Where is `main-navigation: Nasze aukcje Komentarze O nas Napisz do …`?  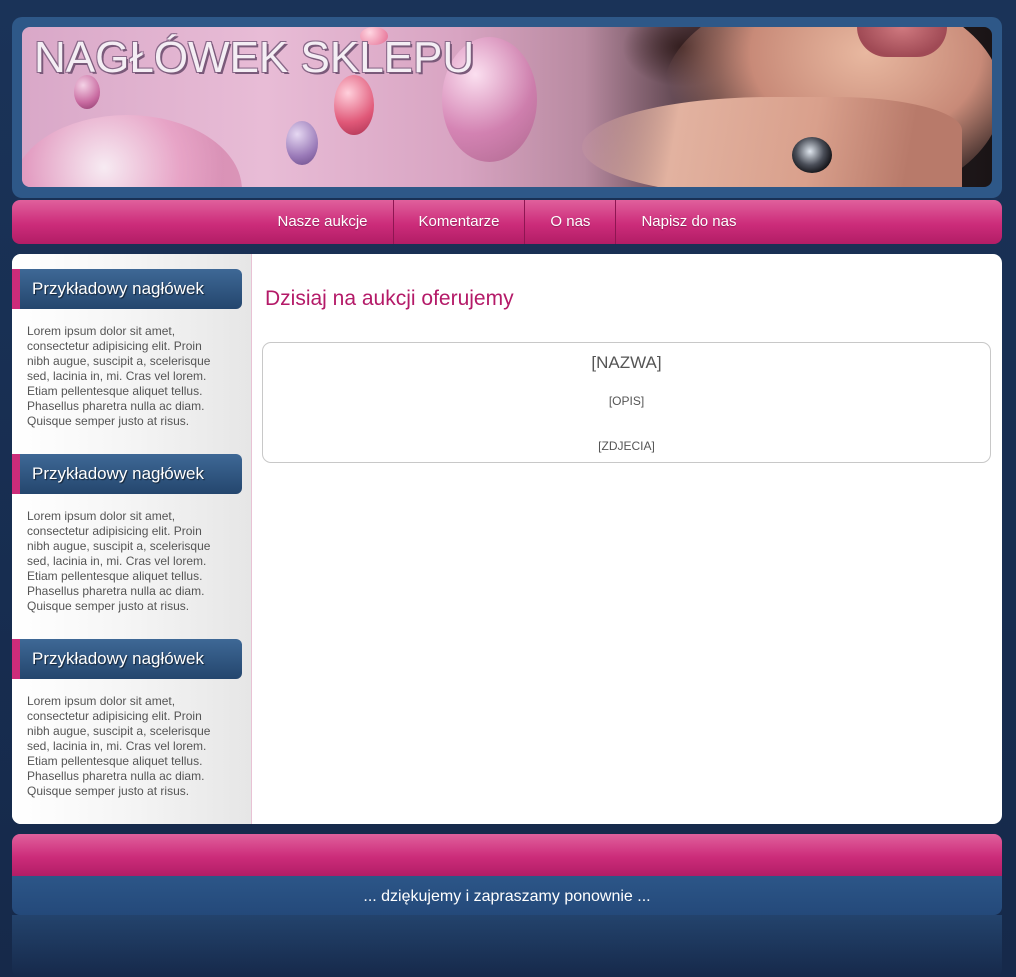 main-navigation: Nasze aukcje Komentarze O nas Napisz do … is located at coordinates (507, 222).